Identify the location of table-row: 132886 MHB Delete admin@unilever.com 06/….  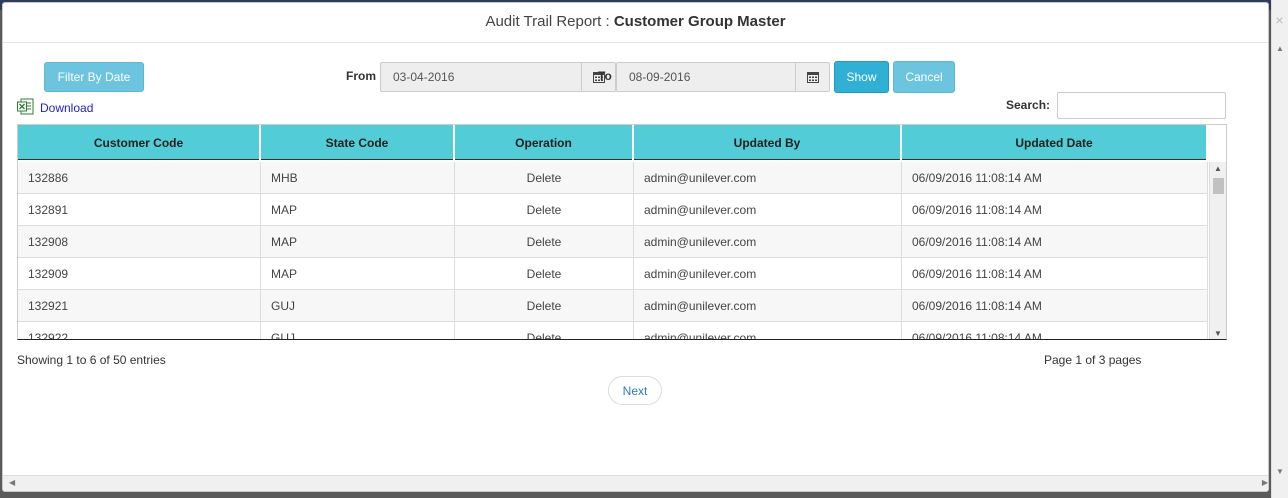
(613, 178).